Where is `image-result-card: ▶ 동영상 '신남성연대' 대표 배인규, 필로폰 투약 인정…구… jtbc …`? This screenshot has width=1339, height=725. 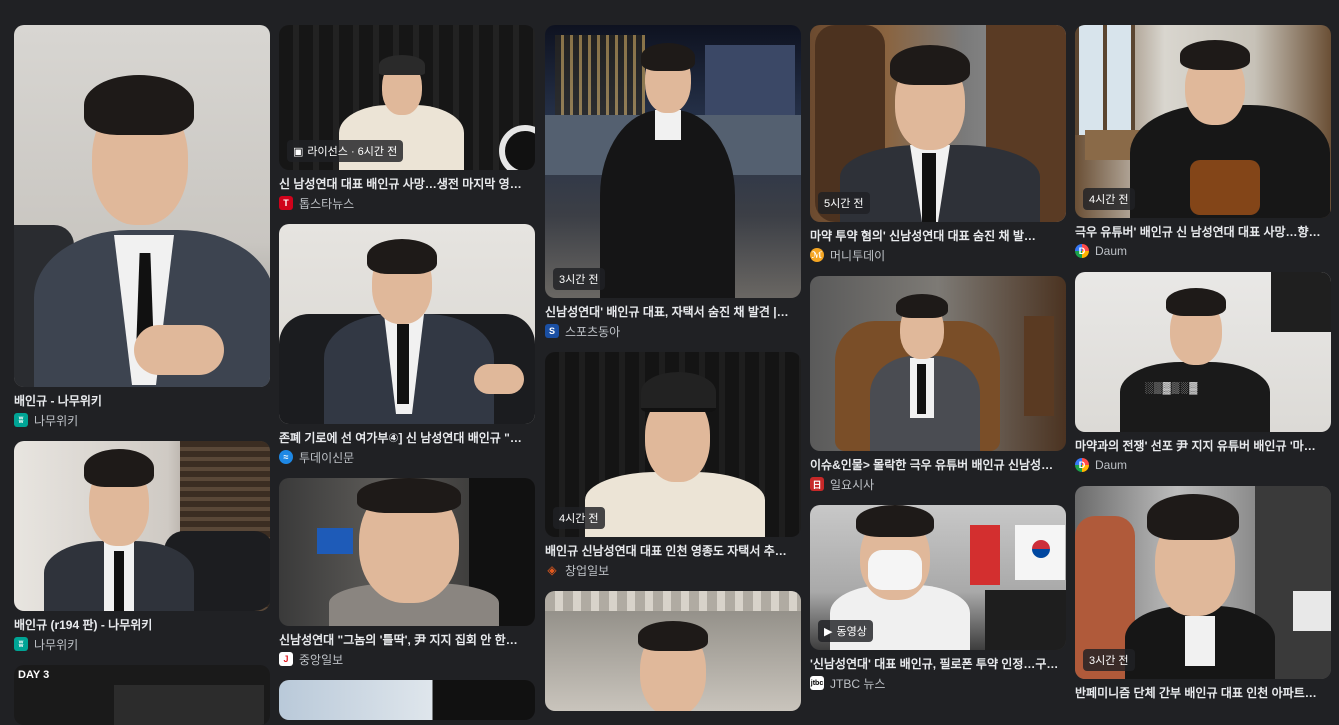 image-result-card: ▶ 동영상 '신남성연대' 대표 배인규, 필로폰 투약 인정…구… jtbc … is located at coordinates (938, 598).